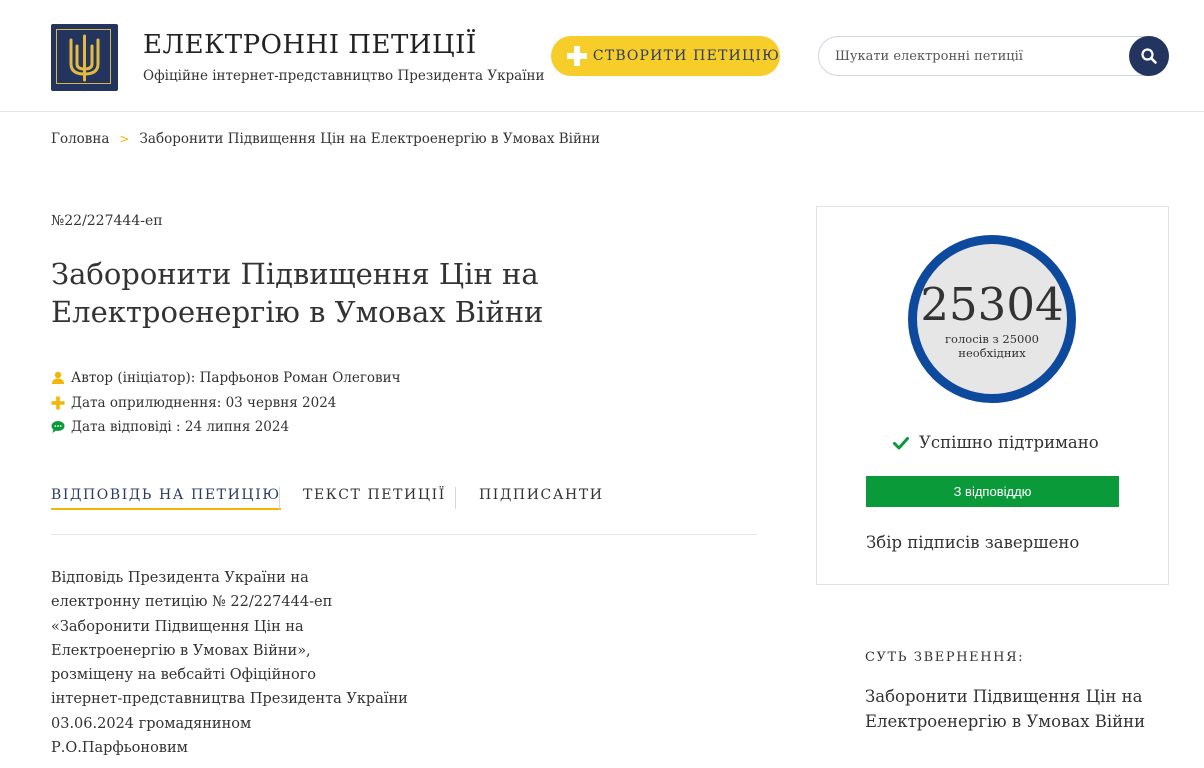 Image resolution: width=1204 pixels, height=768 pixels. I want to click on search-box, so click(993, 56).